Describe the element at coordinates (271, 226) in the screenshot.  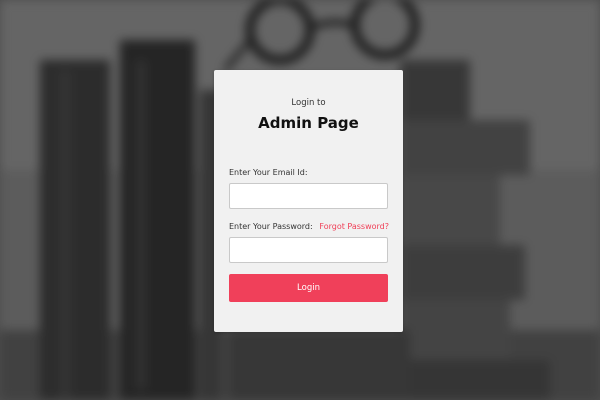
I see `password-label: Enter Your Password:` at that location.